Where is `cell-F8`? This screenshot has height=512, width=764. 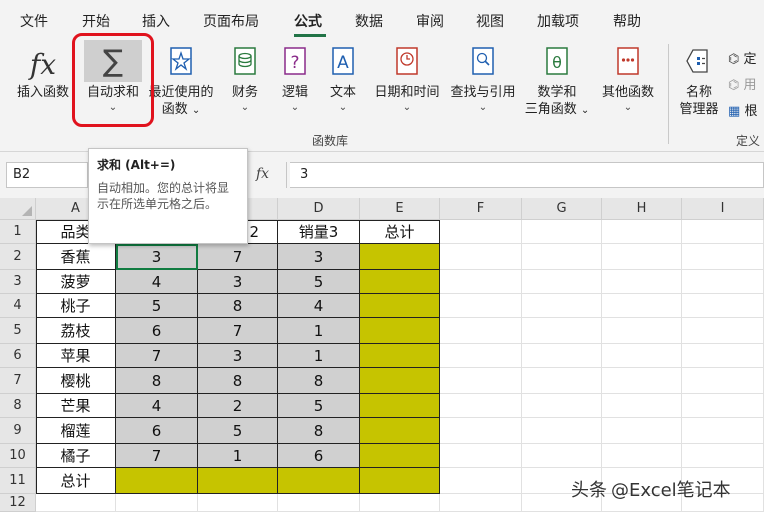 cell-F8 is located at coordinates (481, 406).